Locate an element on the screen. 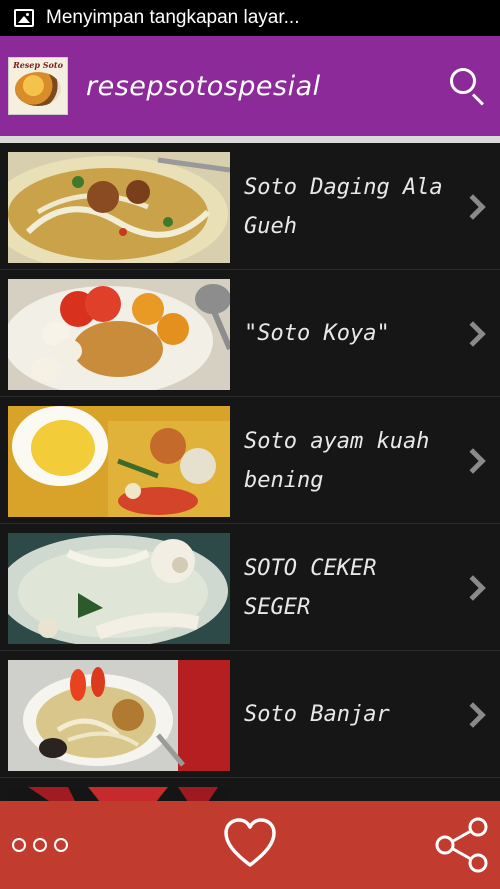 This screenshot has width=500, height=889. recipe-list-item is located at coordinates (250, 789).